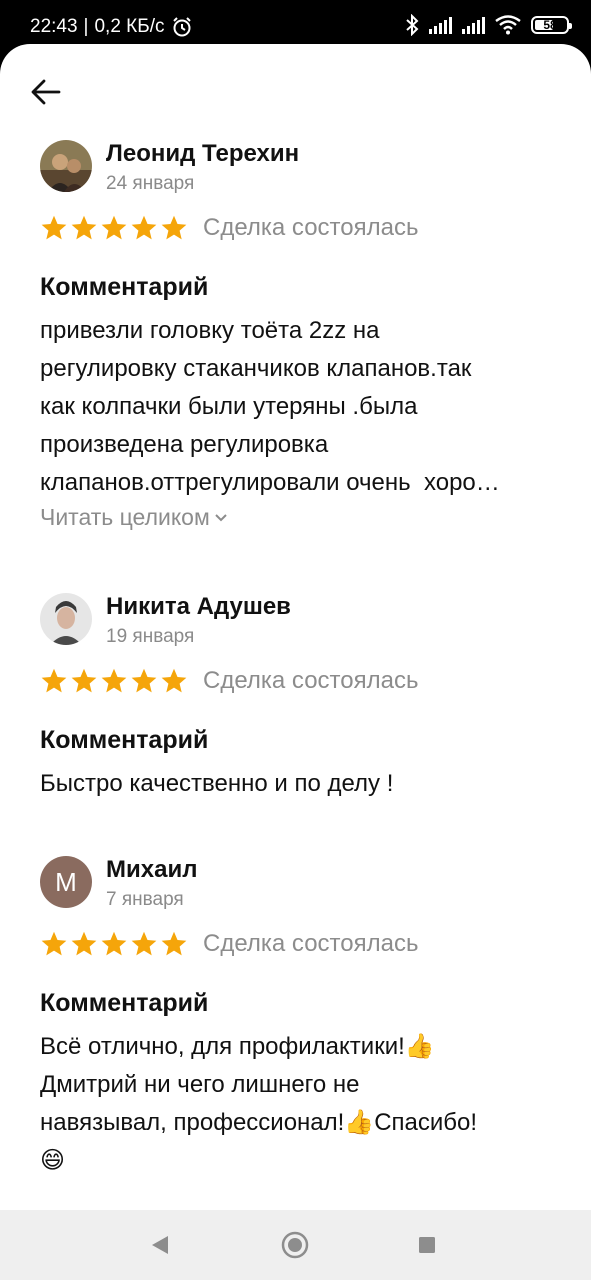  I want to click on review-date: 7 января, so click(145, 899).